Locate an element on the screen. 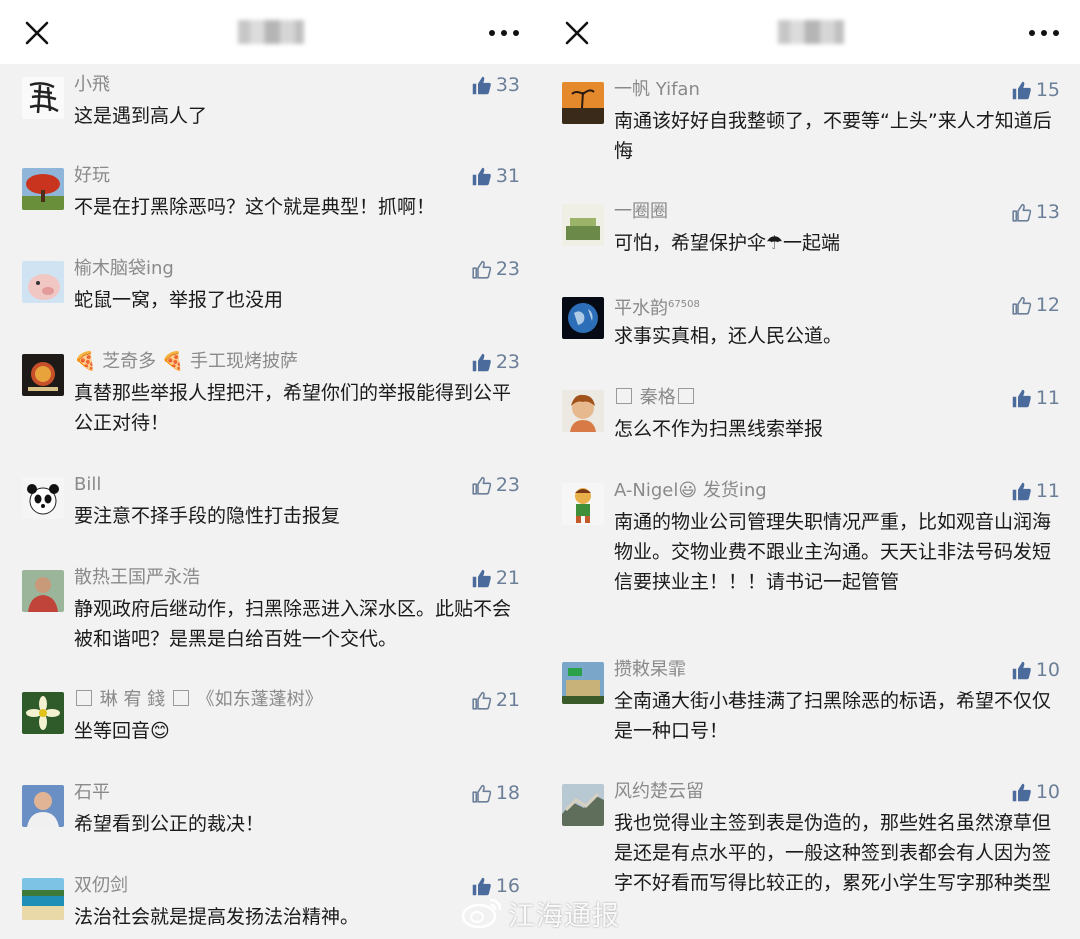 This screenshot has height=939, width=1080. top-bar is located at coordinates (270, 32).